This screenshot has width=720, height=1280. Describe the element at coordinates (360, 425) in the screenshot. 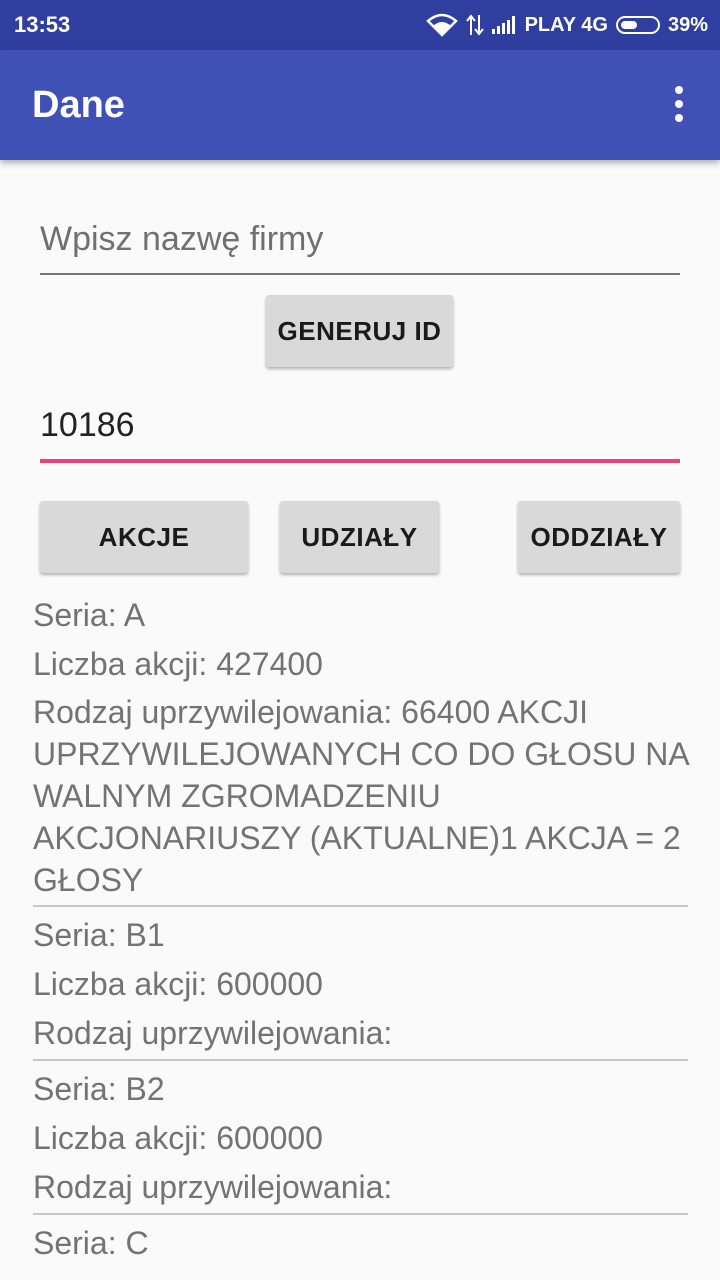

I see `id-input` at that location.